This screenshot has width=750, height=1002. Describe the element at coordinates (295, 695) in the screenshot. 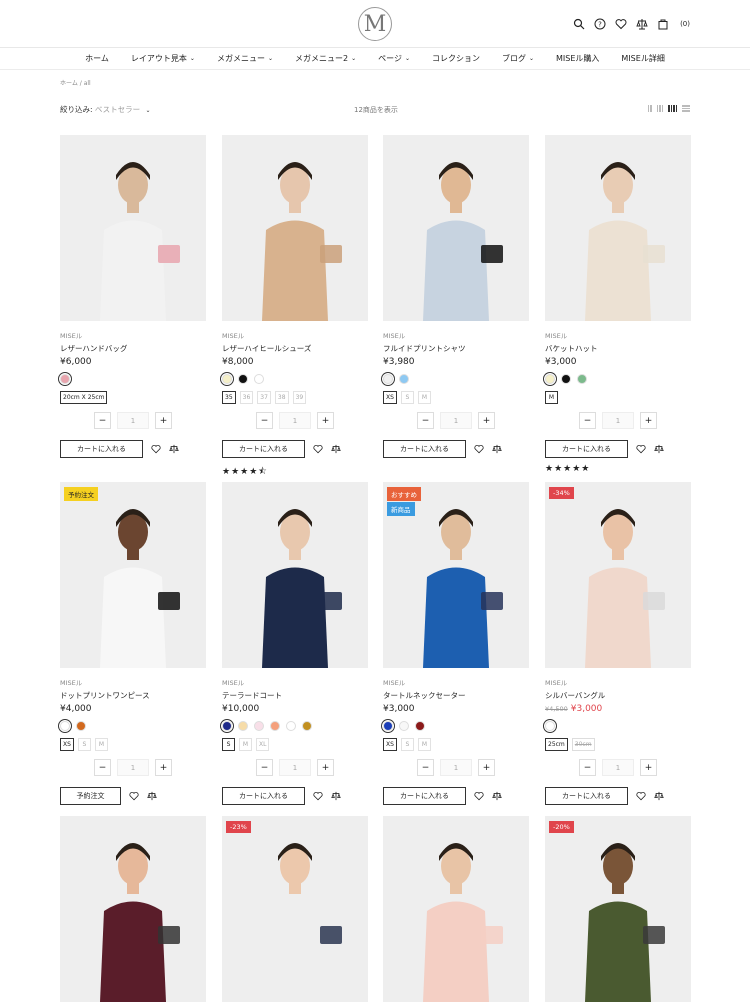

I see `product-title: テーラードコート` at that location.